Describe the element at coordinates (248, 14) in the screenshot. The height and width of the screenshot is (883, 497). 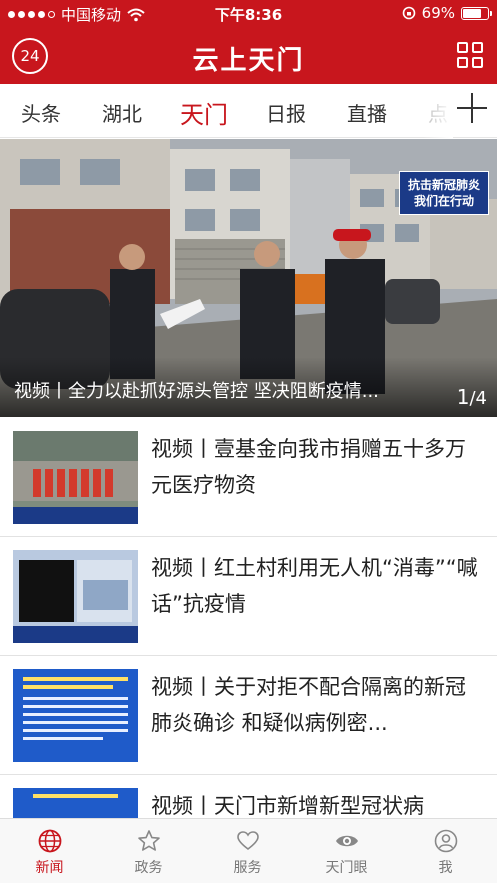
I see `status-bar: 中国移动 下午8:36 69%` at that location.